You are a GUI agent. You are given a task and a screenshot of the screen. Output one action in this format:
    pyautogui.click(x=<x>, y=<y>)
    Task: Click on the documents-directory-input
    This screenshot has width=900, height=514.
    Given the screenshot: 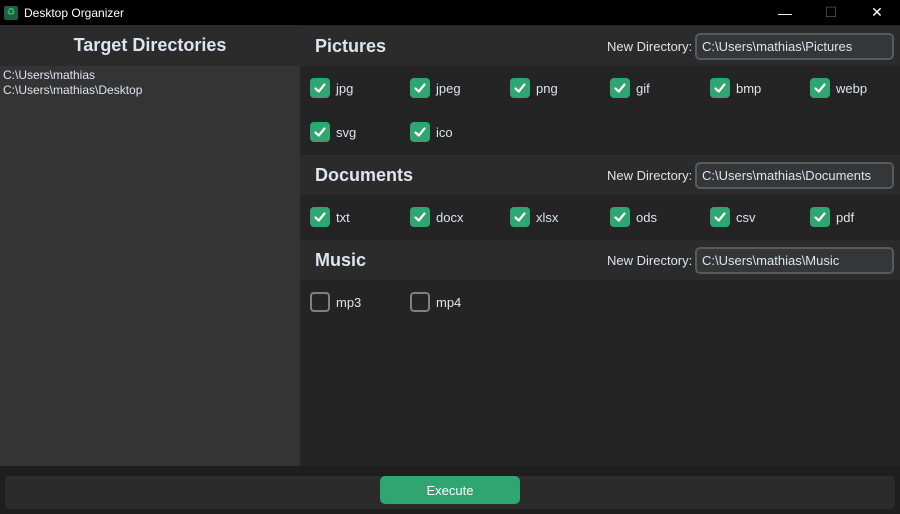 What is the action you would take?
    pyautogui.click(x=794, y=175)
    